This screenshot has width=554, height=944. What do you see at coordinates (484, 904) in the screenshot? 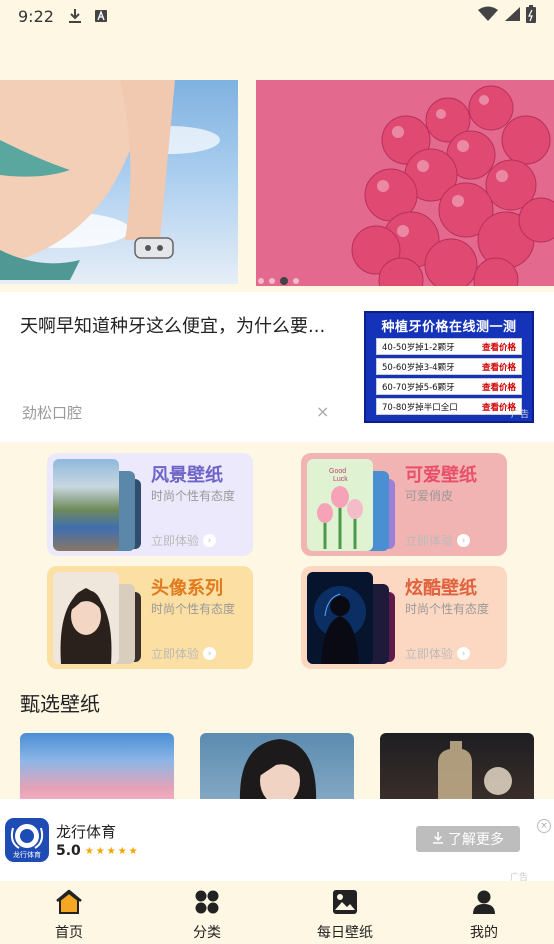
I see `profile-icon` at bounding box center [484, 904].